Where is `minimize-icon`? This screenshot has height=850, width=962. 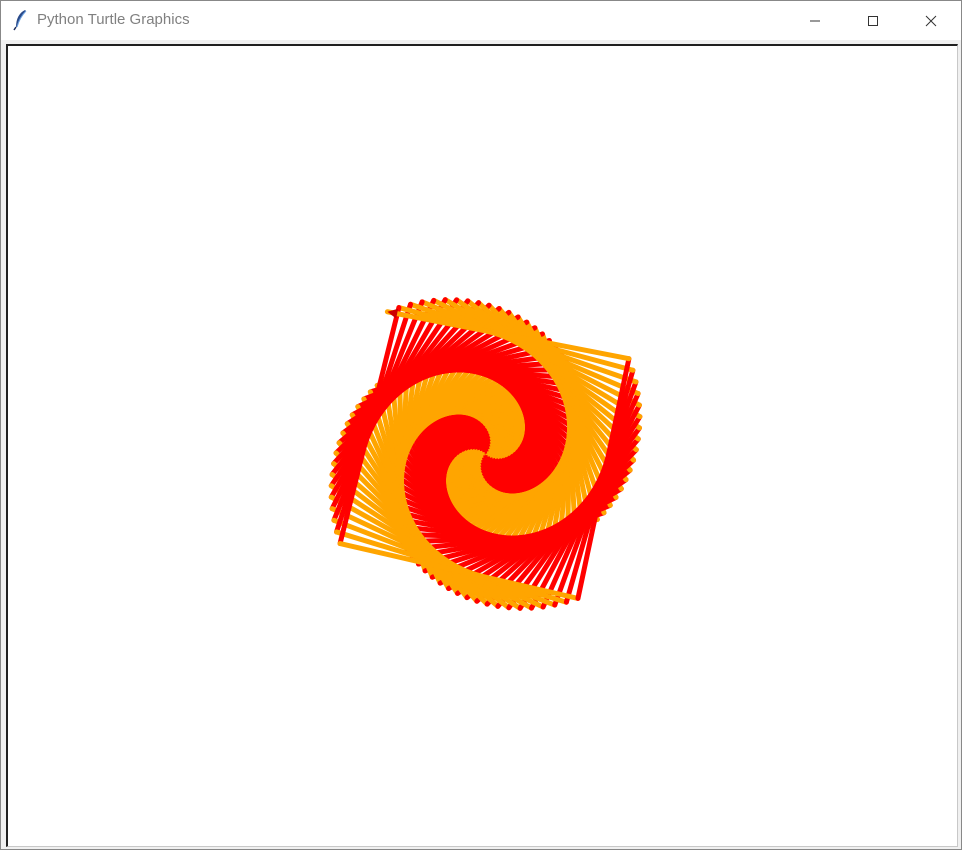
minimize-icon is located at coordinates (815, 21).